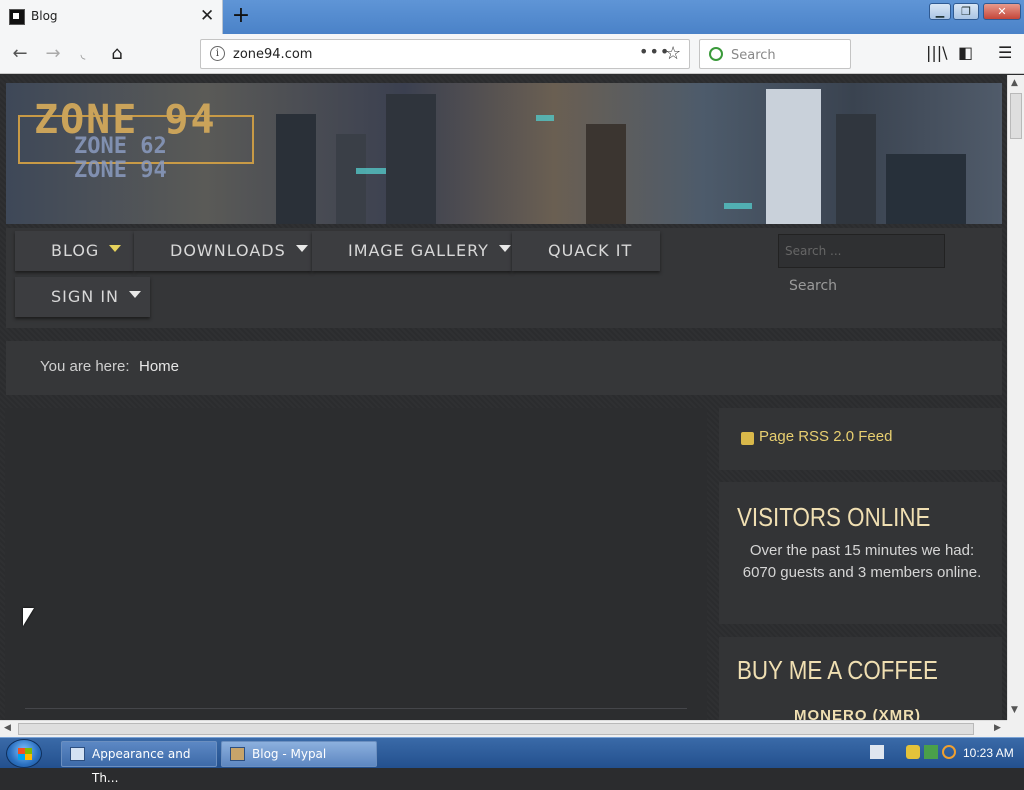 This screenshot has height=790, width=1024. I want to click on vertical-scrollbar: ▲ ▼, so click(1015, 397).